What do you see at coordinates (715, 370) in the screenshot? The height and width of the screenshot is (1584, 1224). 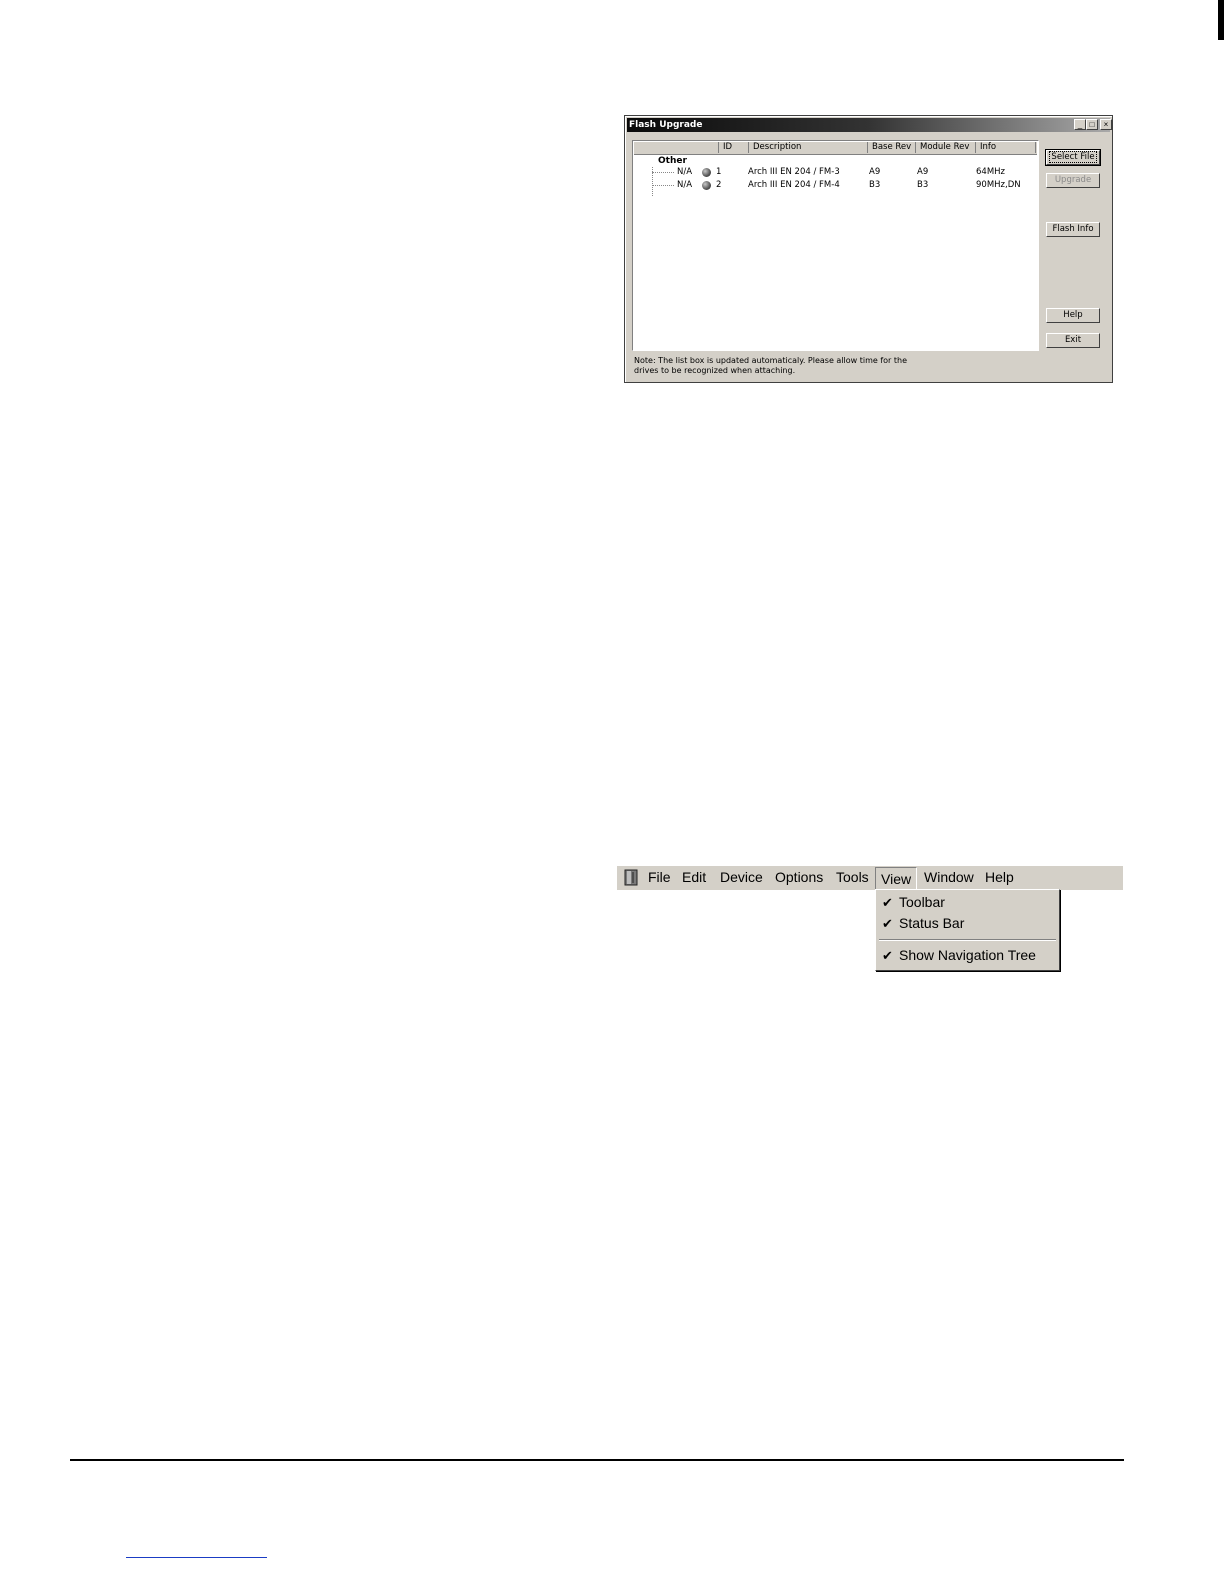 I see `note-line: drives to be recognized when attaching.` at bounding box center [715, 370].